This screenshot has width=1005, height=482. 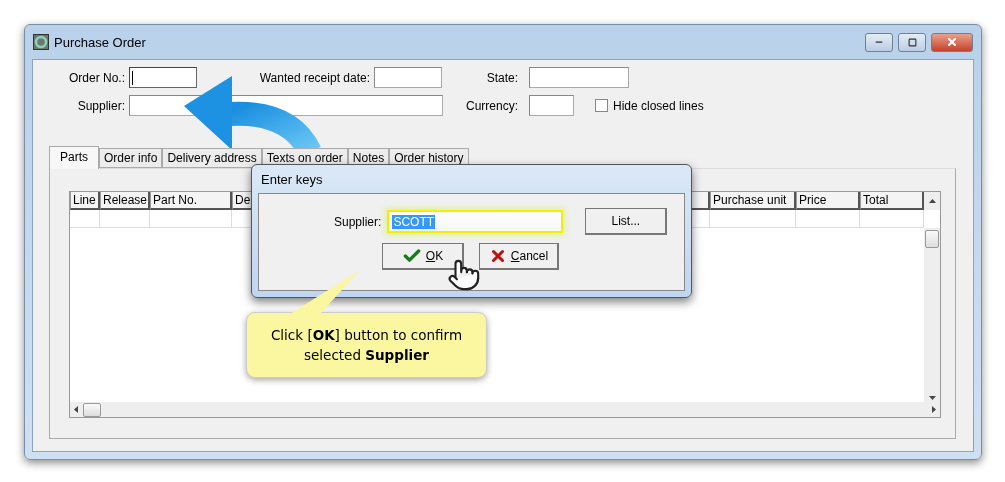 What do you see at coordinates (932, 398) in the screenshot?
I see `down-arrow-icon` at bounding box center [932, 398].